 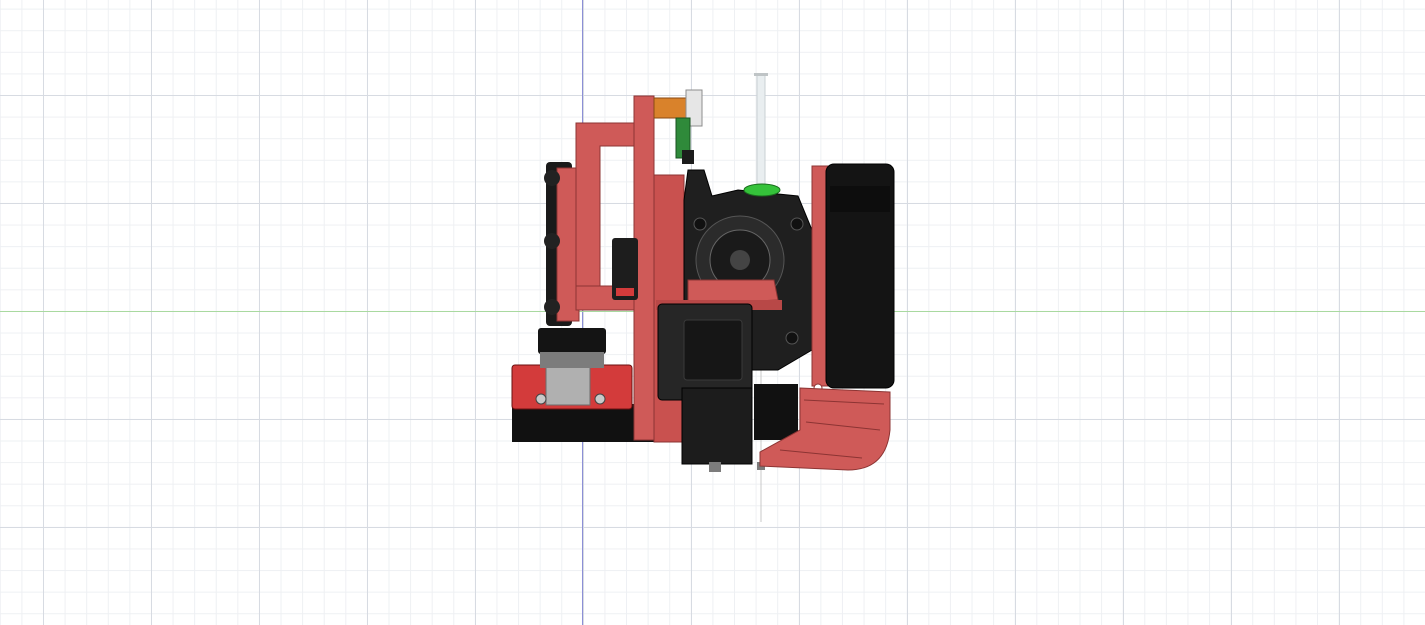 I want to click on part-cooling-fan, so click(x=853, y=278).